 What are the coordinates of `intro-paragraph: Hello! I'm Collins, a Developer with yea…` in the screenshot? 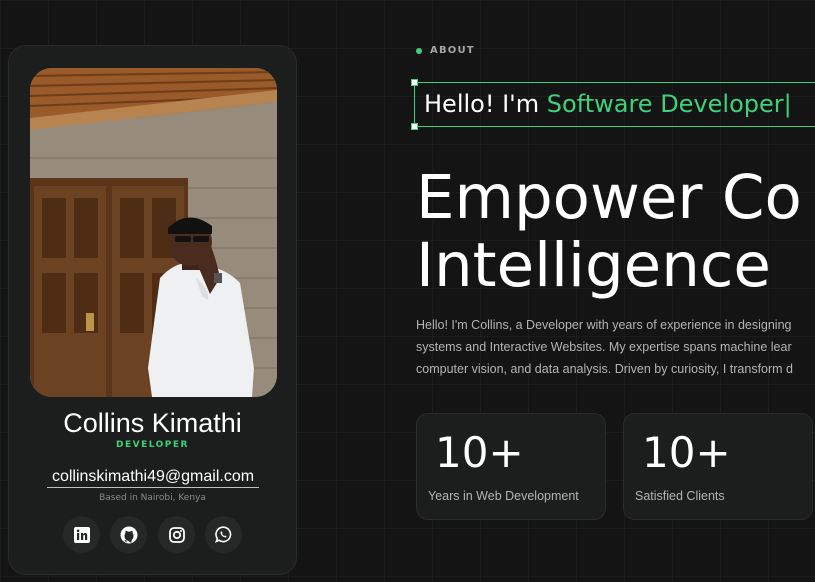 It's located at (615, 347).